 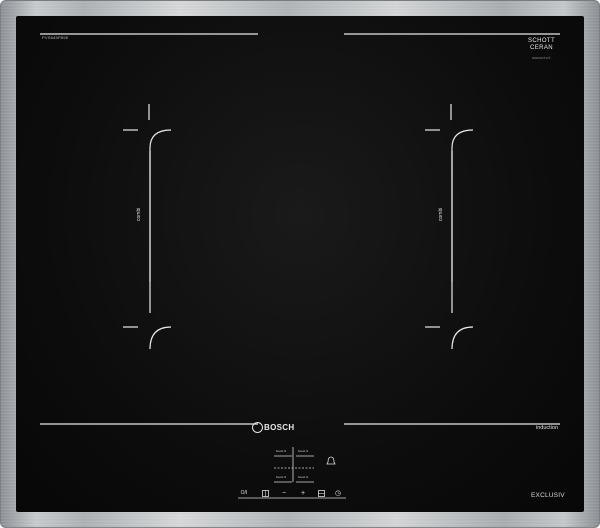 I want to click on boost-label-rear-right: boost S, so click(x=303, y=477).